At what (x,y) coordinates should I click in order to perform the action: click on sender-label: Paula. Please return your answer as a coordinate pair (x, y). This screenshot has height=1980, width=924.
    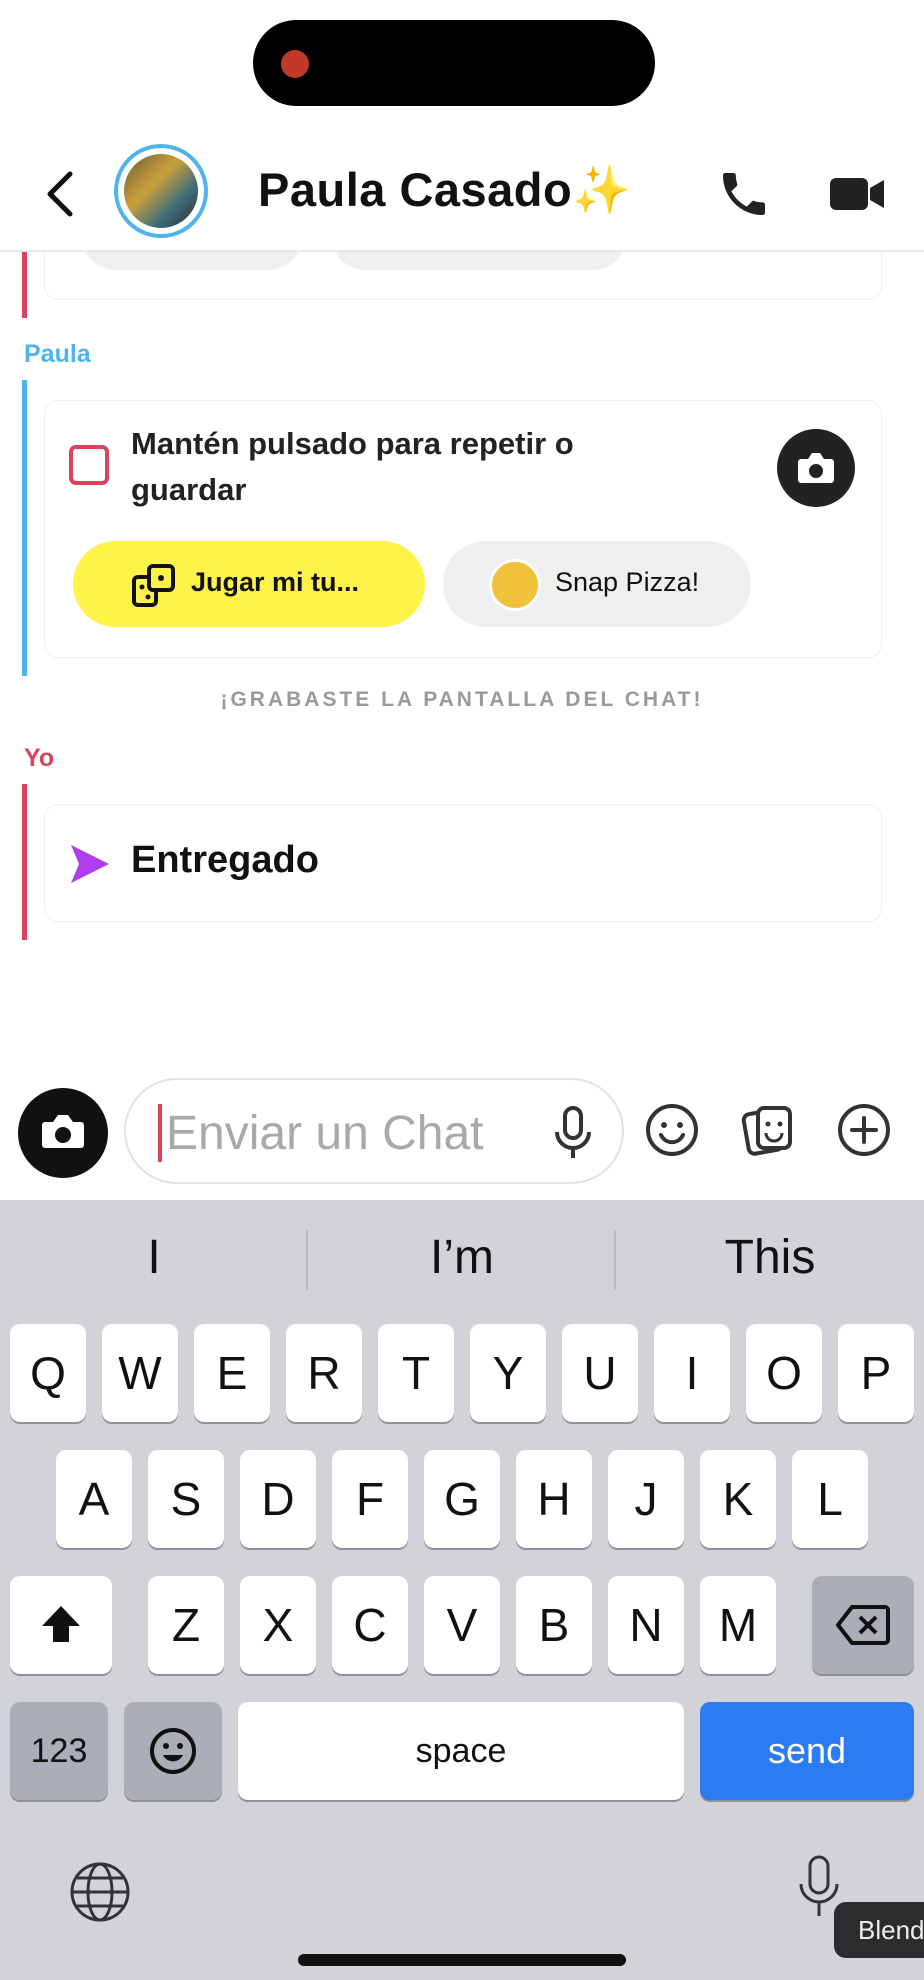
    Looking at the image, I should click on (57, 354).